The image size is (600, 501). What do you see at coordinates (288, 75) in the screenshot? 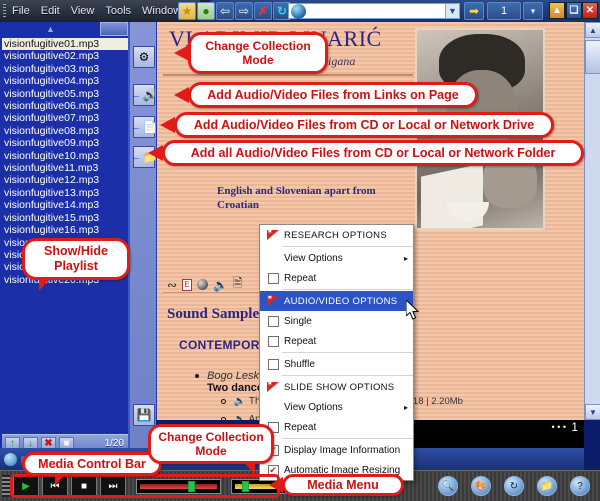
I see `divider` at bounding box center [288, 75].